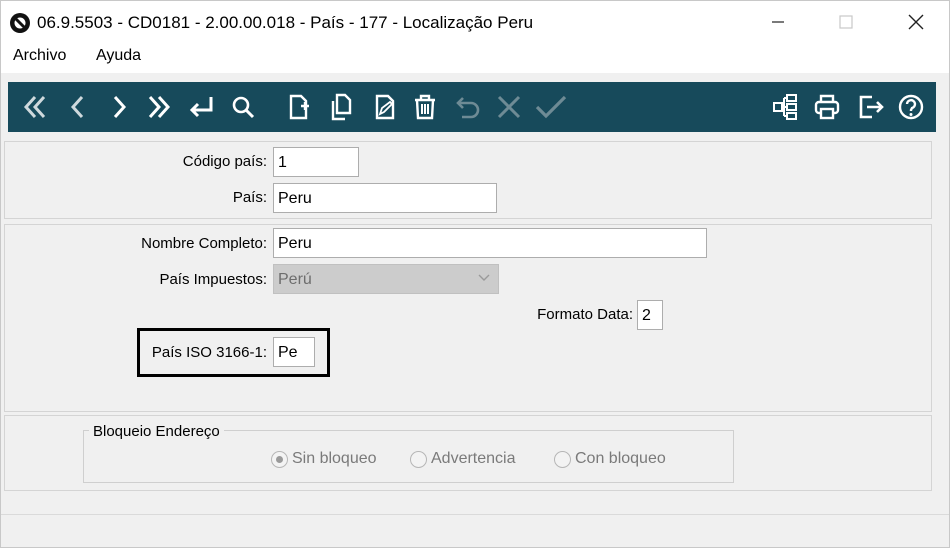  Describe the element at coordinates (249, 197) in the screenshot. I see `pais-label: País:` at that location.